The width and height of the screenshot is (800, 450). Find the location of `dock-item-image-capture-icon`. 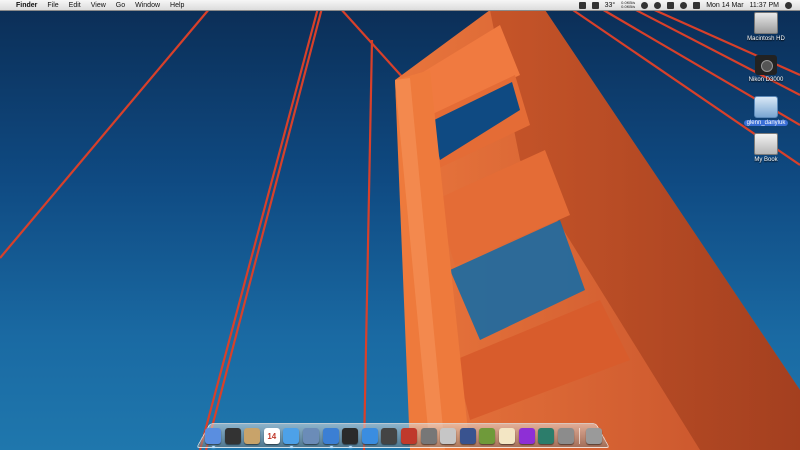

dock-item-image-capture-icon is located at coordinates (448, 436).